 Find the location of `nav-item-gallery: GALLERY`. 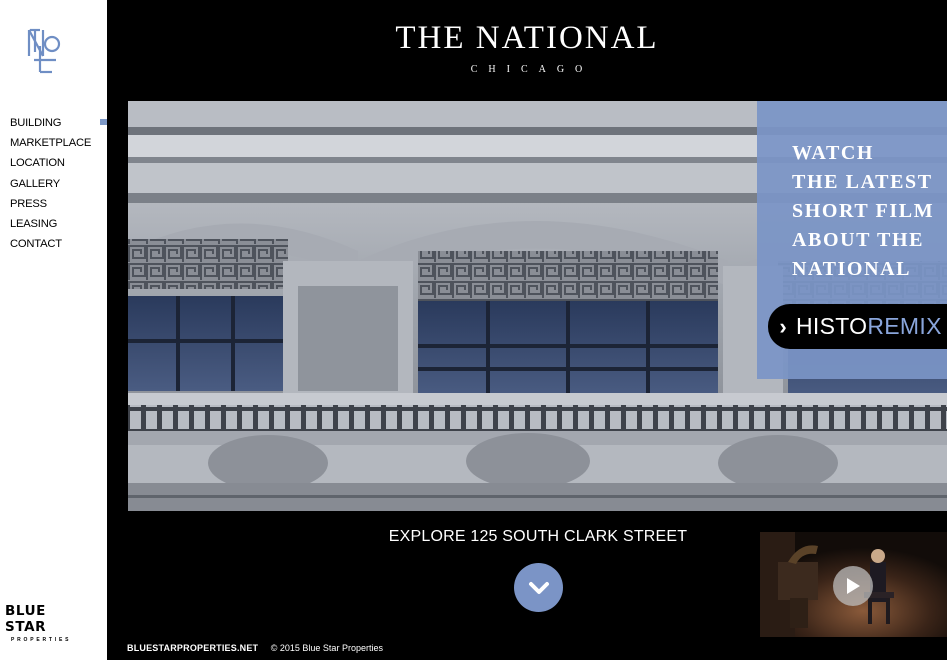

nav-item-gallery: GALLERY is located at coordinates (53, 184).